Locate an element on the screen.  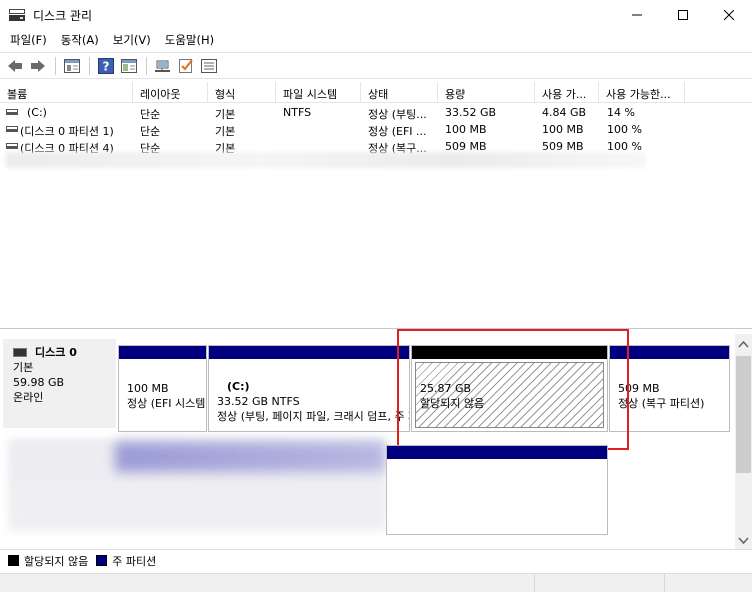
menu-action: 동작(A) is located at coordinates (80, 40).